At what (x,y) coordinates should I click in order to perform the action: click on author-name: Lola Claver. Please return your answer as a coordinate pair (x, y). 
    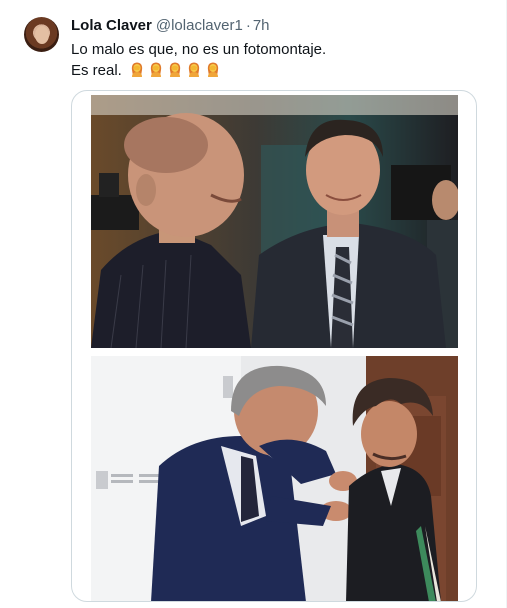
    Looking at the image, I should click on (111, 25).